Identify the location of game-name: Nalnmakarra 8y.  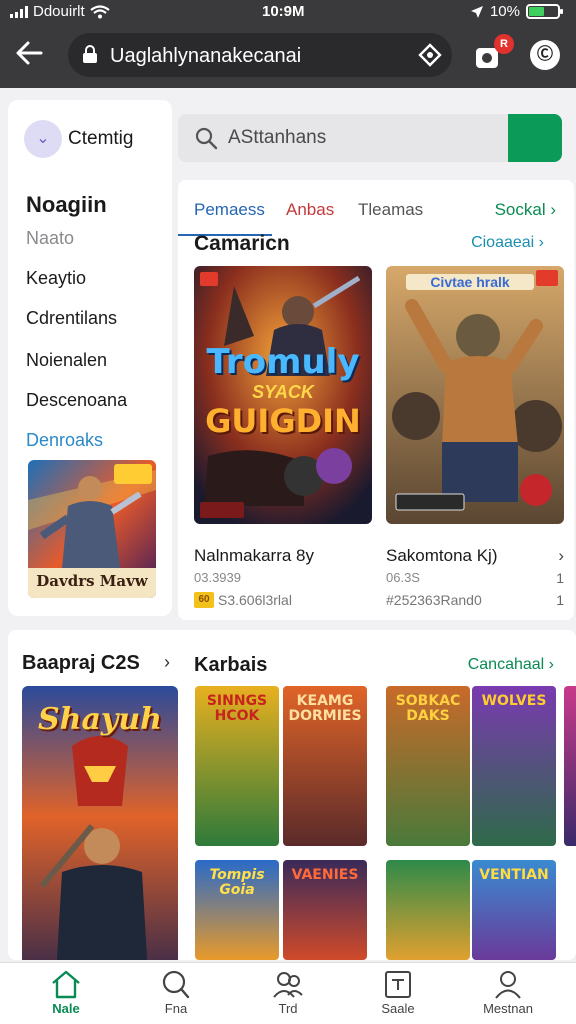
(254, 556).